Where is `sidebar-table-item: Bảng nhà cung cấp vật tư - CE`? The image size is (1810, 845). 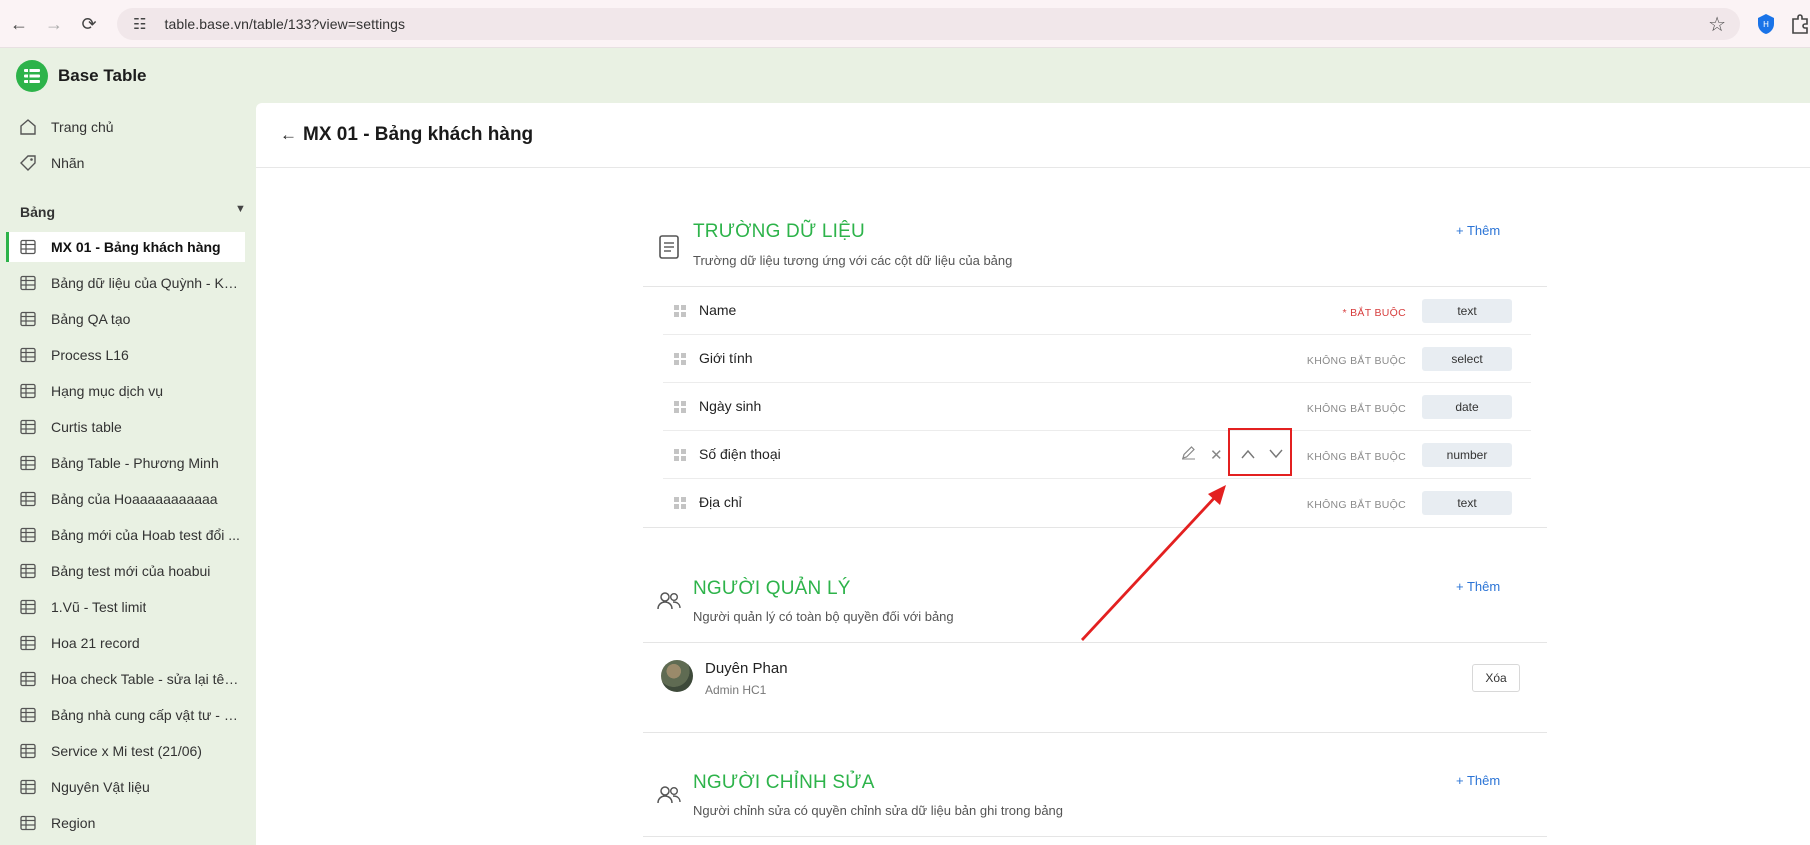 sidebar-table-item: Bảng nhà cung cấp vật tư - CE is located at coordinates (125, 715).